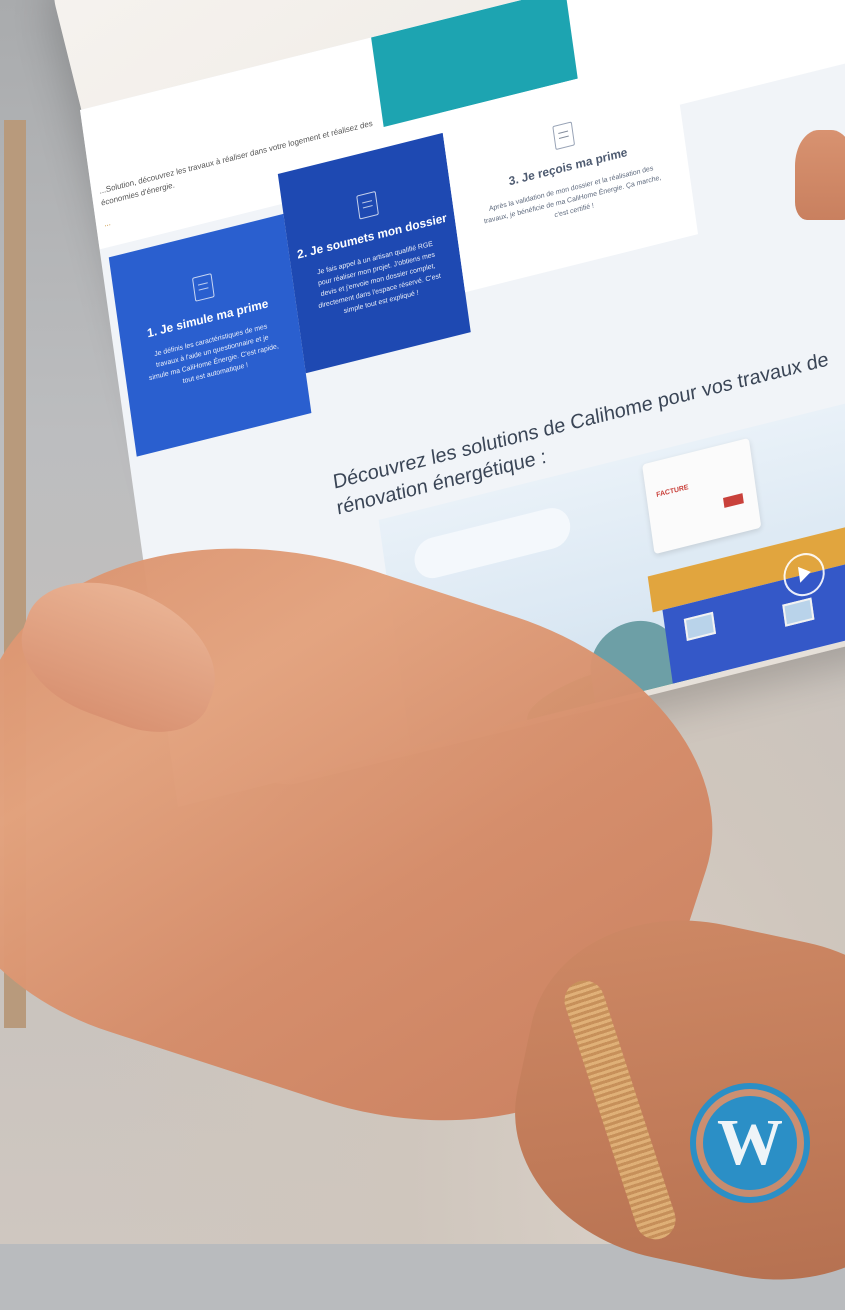  I want to click on wordpress-logo-glyph: W, so click(750, 1143).